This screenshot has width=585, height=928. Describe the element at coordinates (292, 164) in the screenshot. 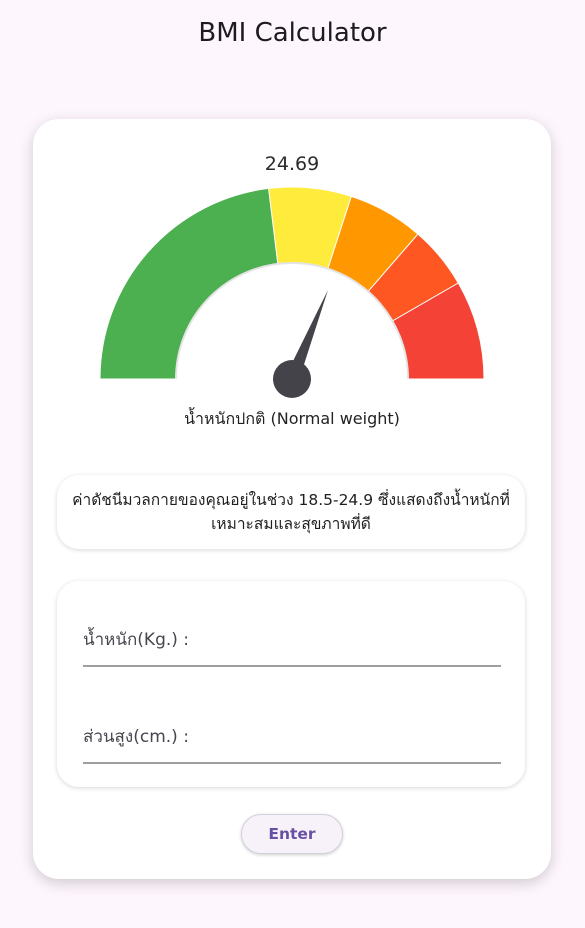

I see `bmi-value: 24.69` at that location.